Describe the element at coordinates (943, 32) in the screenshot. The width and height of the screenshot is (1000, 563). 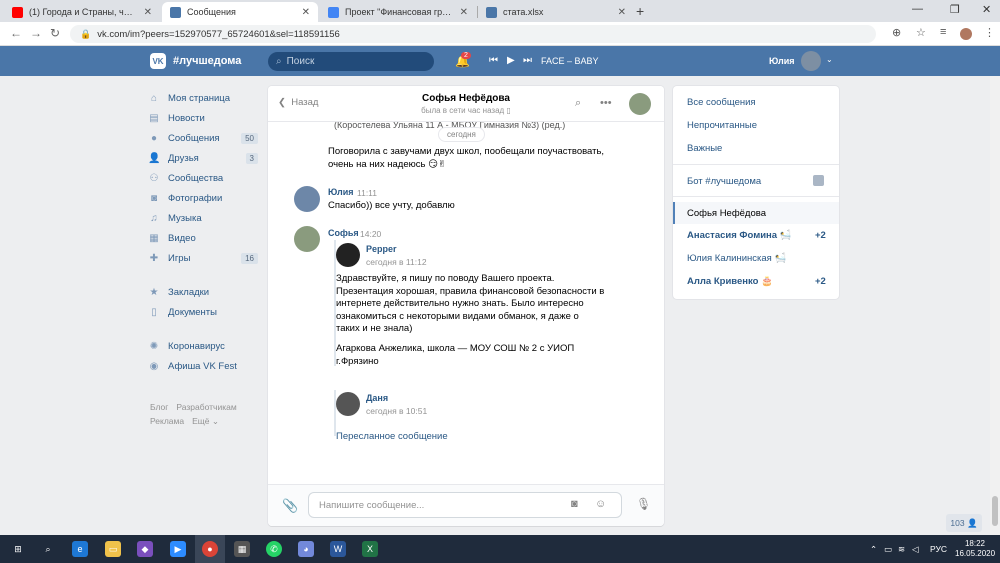
I see `media-control-icon: ≡` at that location.